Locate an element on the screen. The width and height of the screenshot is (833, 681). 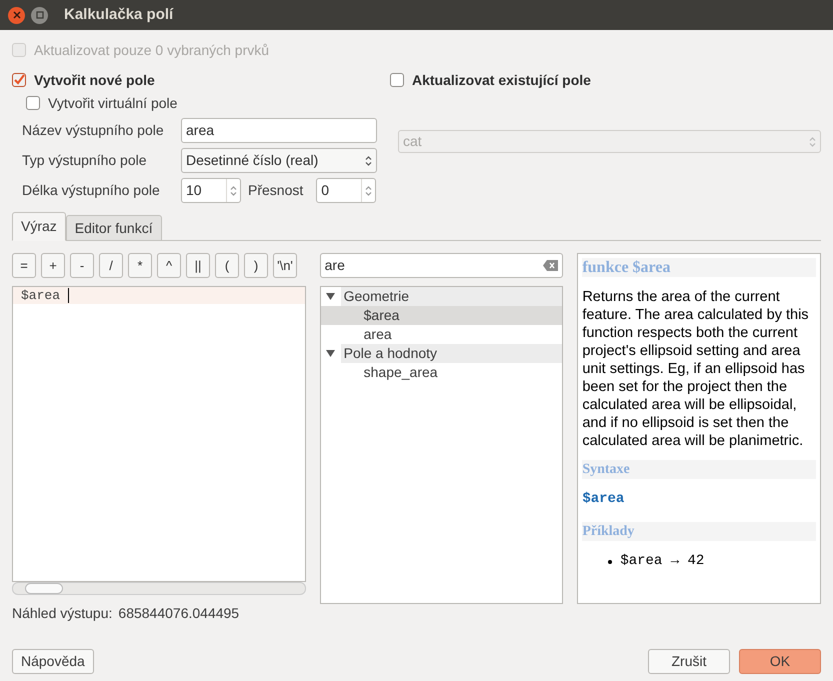
tree-group: Geometrie is located at coordinates (451, 296).